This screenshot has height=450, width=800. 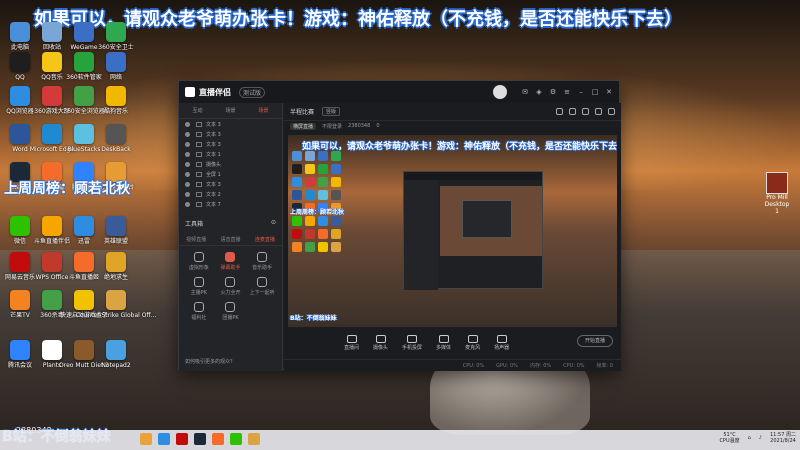 I want to click on scene-tab-1: 互动, so click(x=197, y=110).